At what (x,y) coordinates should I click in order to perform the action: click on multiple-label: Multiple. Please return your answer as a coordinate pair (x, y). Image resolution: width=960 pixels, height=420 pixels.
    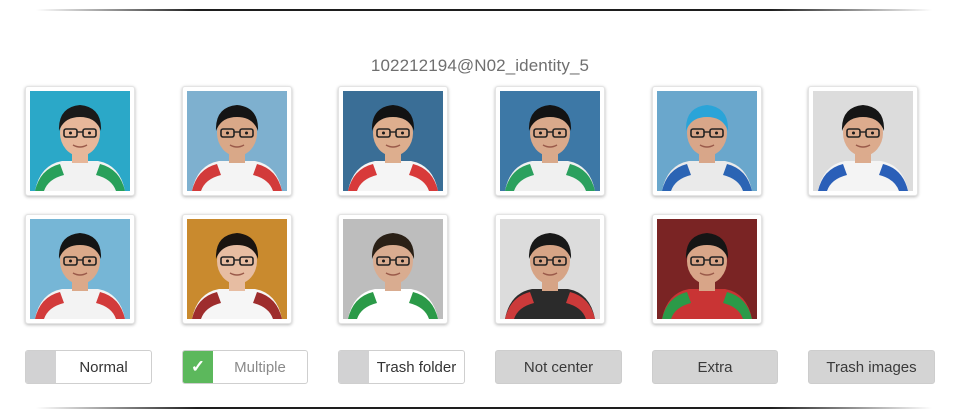
    Looking at the image, I should click on (260, 367).